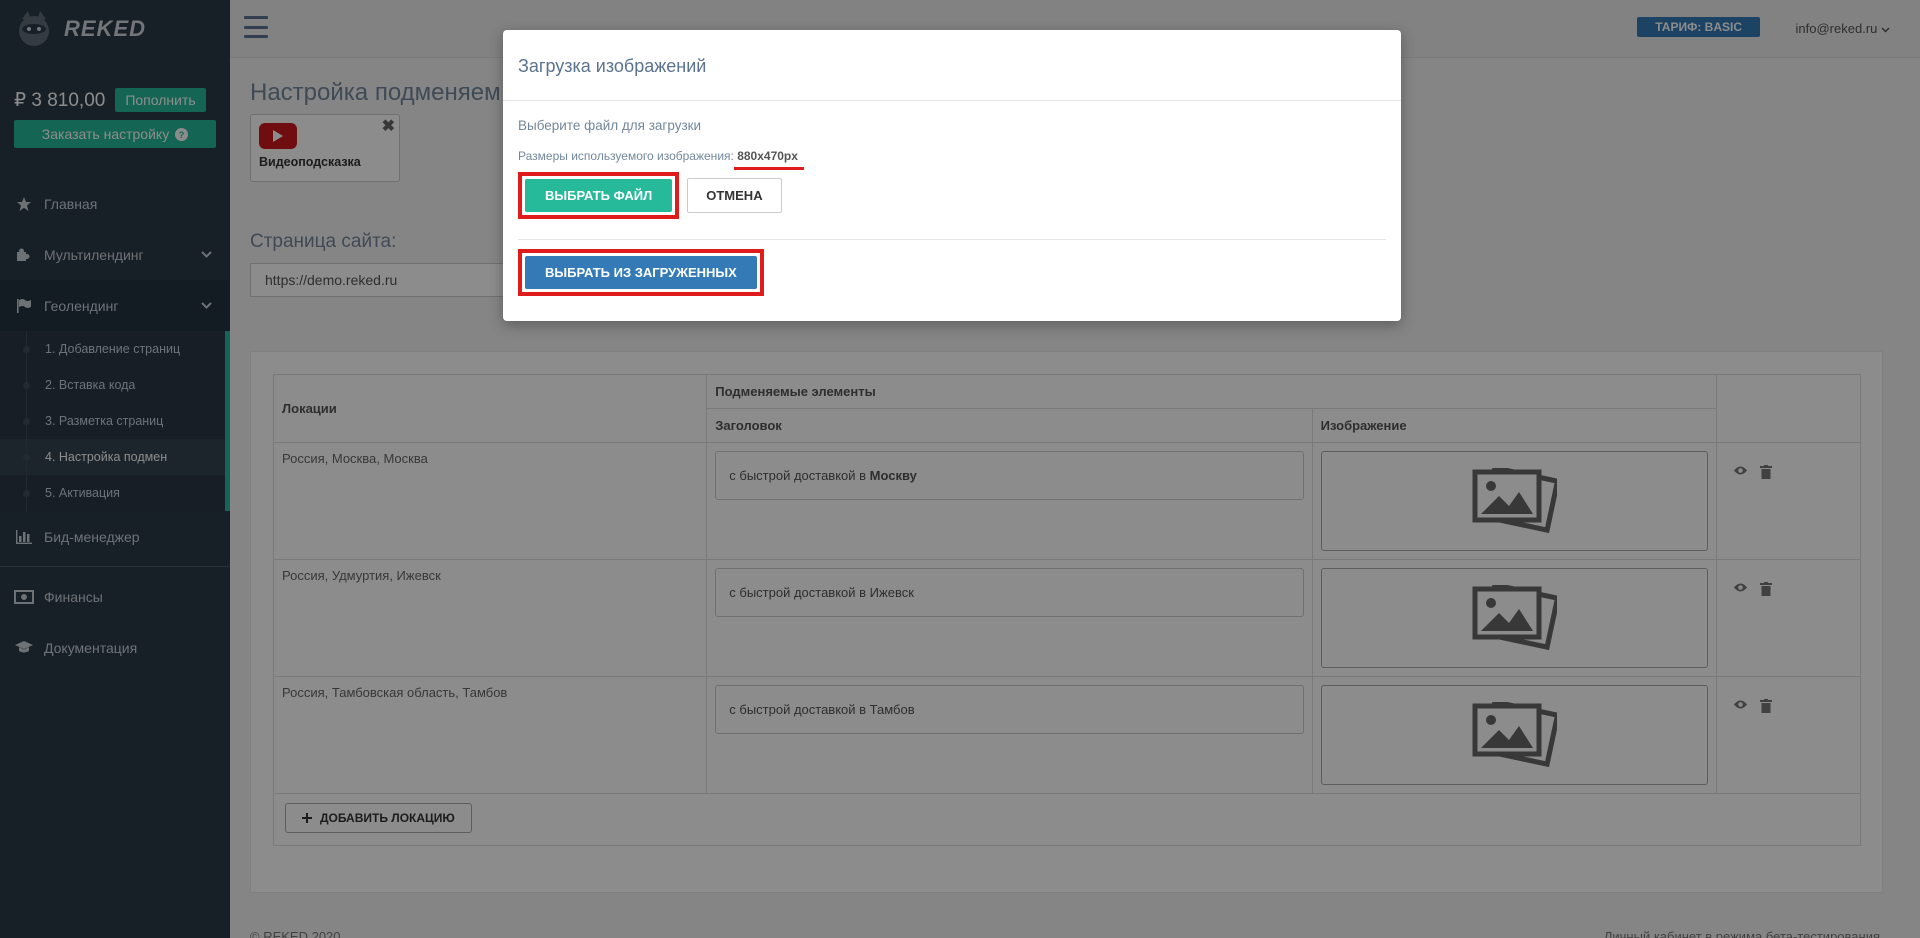 The image size is (1920, 938). Describe the element at coordinates (734, 195) in the screenshot. I see `cancel-button: ОТМЕНА` at that location.